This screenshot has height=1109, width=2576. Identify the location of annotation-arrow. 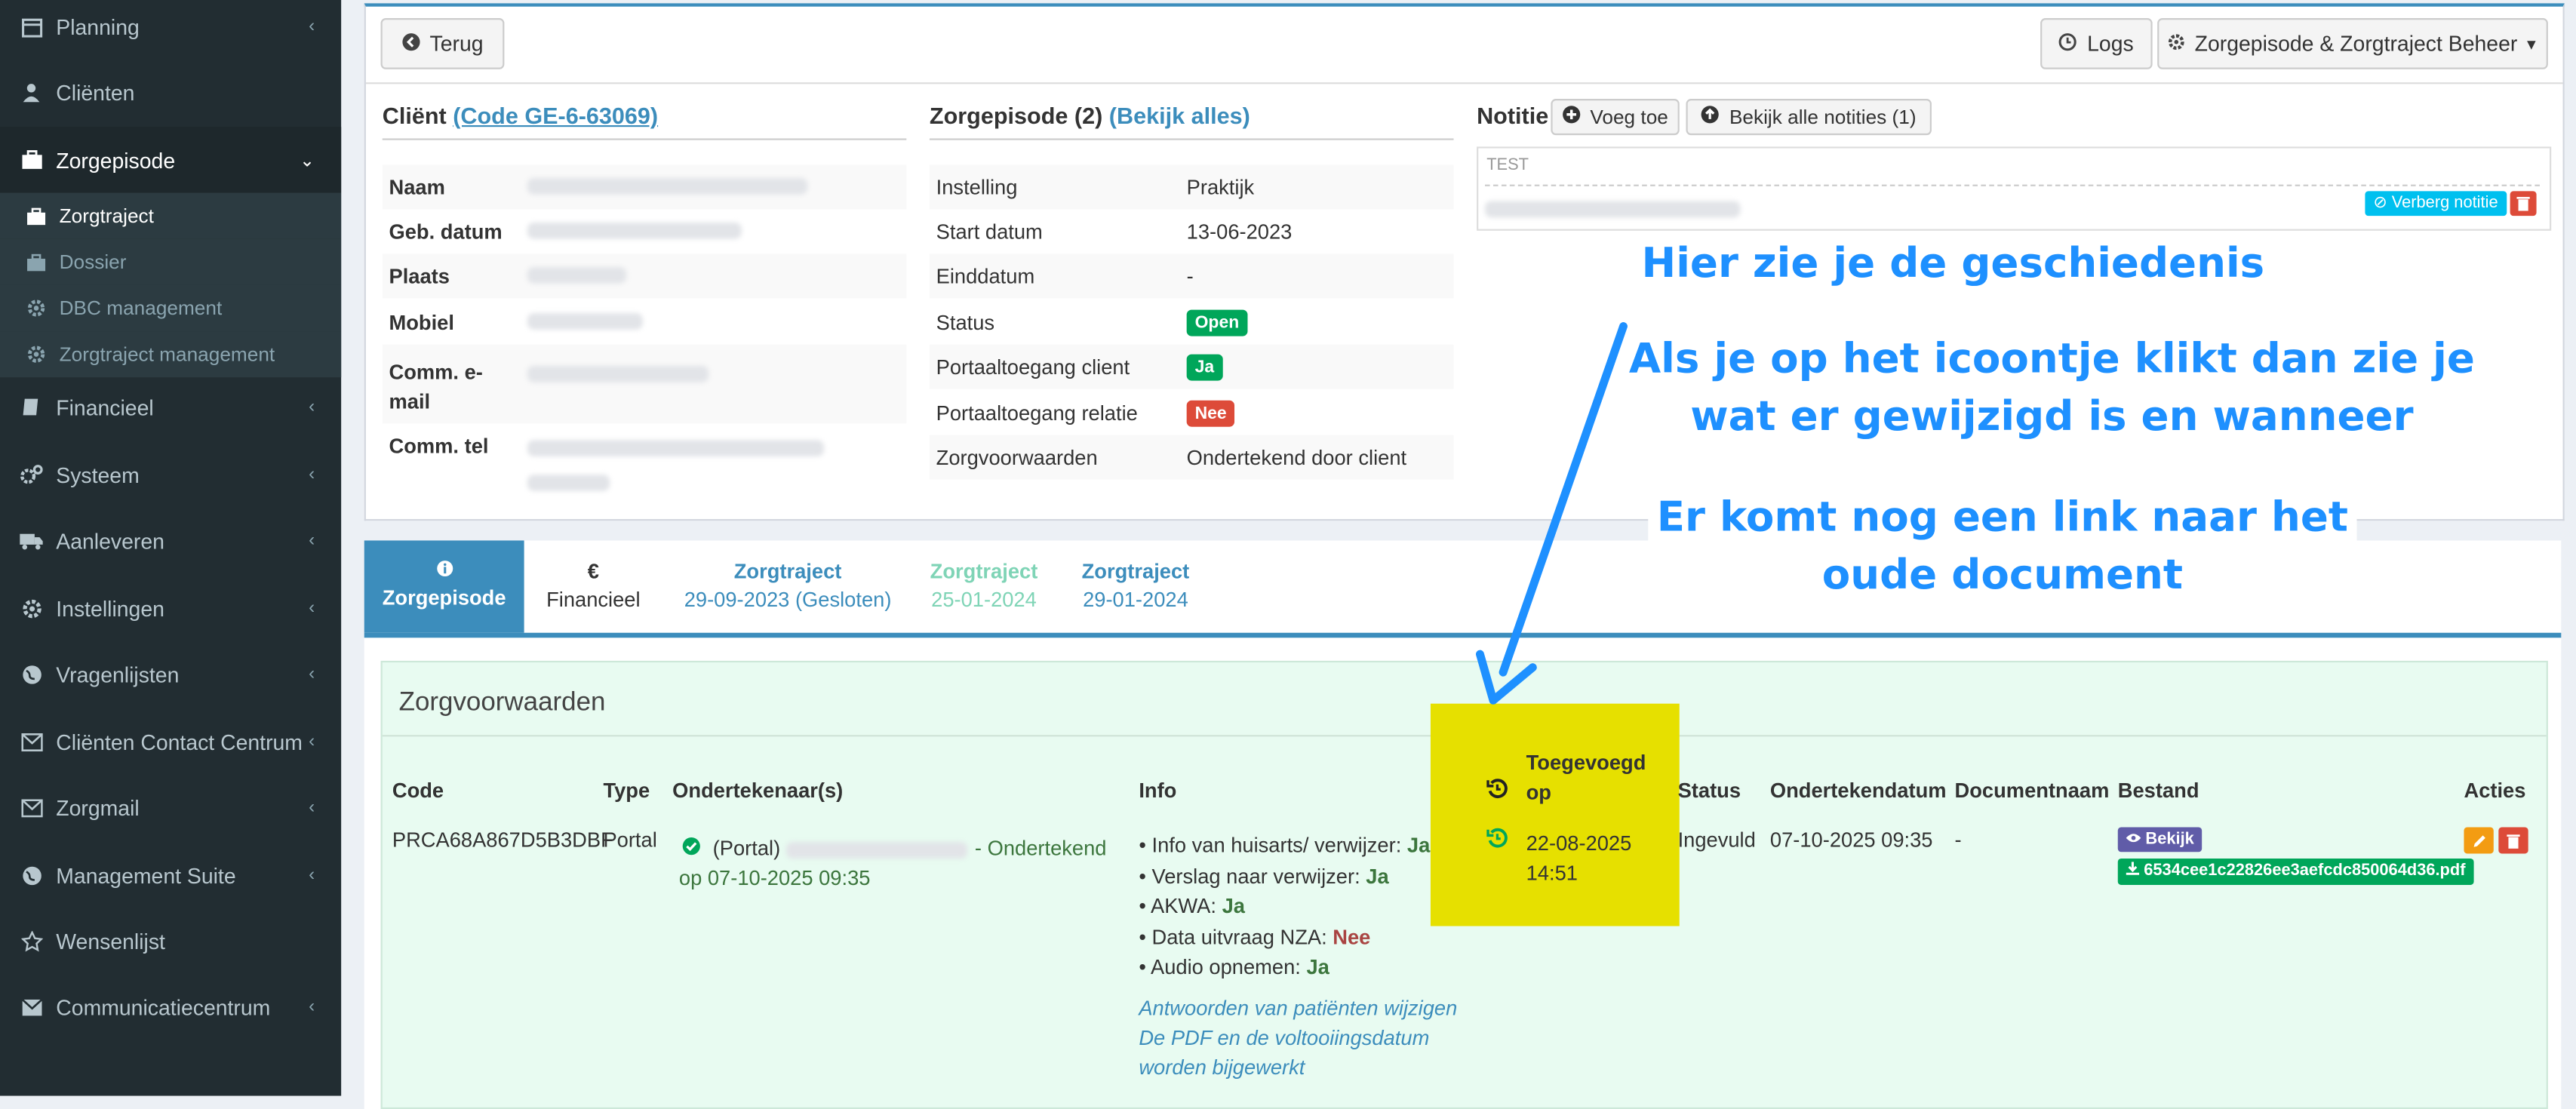
(1552, 513).